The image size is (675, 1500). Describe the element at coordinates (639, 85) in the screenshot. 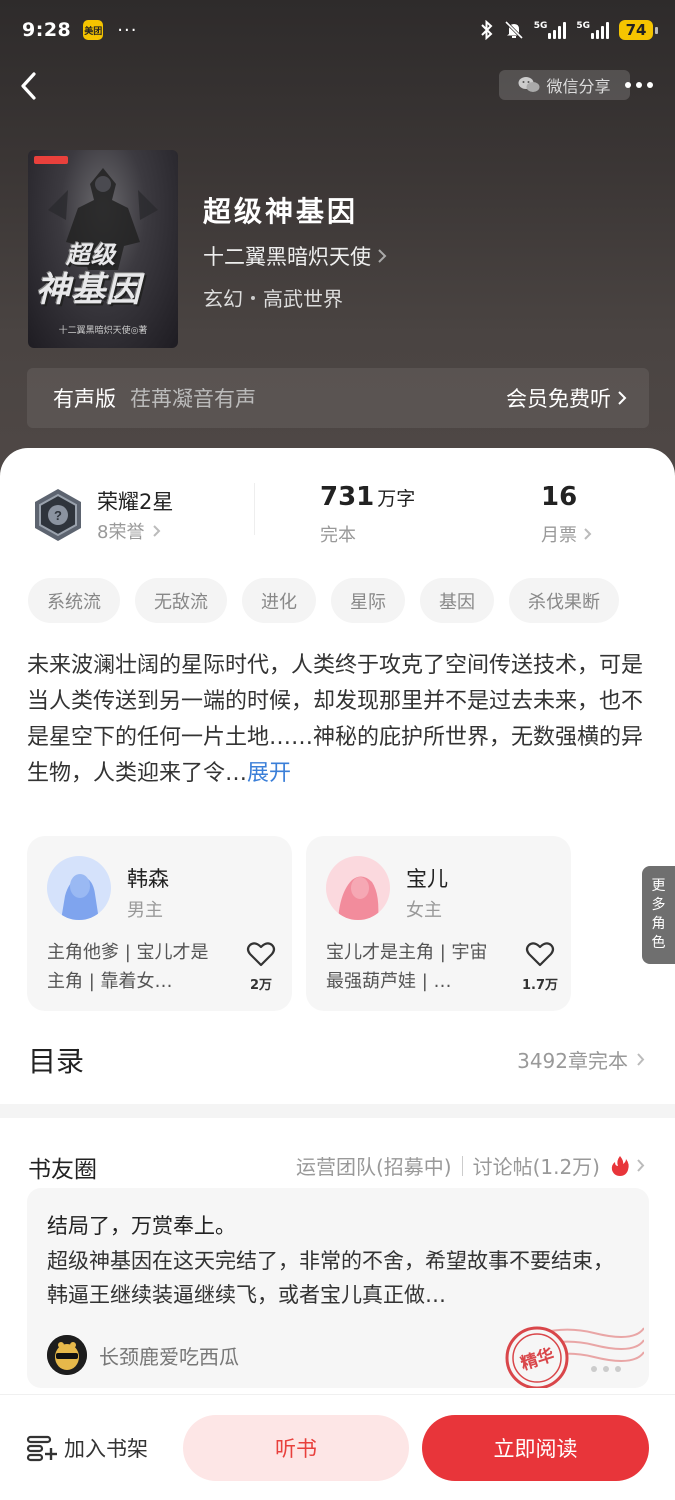

I see `more-options-button` at that location.